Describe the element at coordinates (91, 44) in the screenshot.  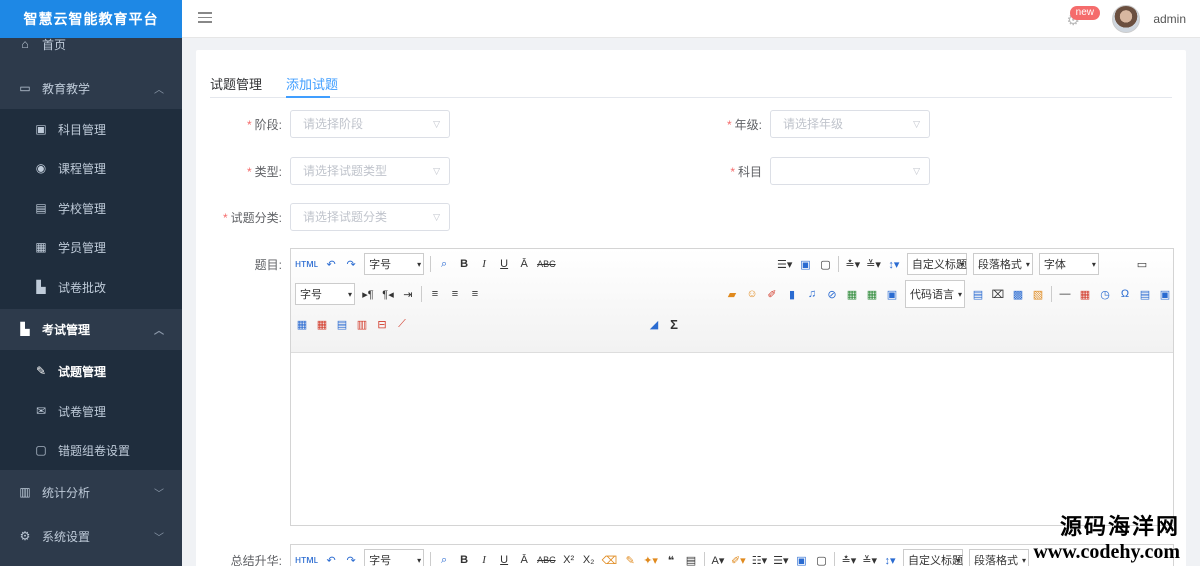
I see `sidebar-item-home: ⌂ 首页` at that location.